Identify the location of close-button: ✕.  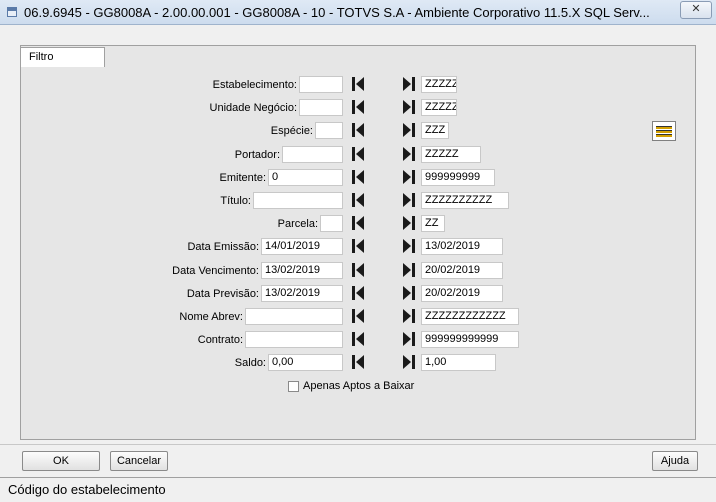
(696, 10).